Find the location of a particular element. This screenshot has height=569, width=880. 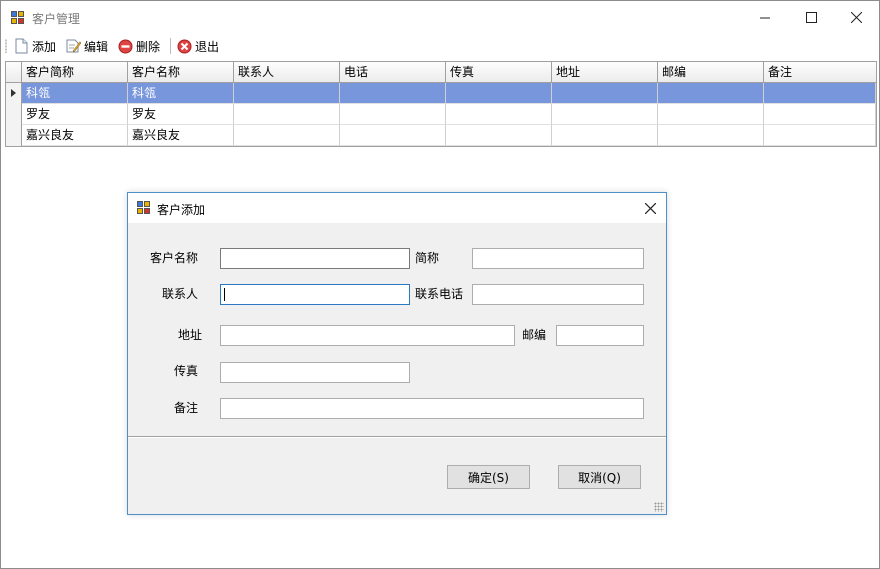

delete-button: 删除 is located at coordinates (139, 46).